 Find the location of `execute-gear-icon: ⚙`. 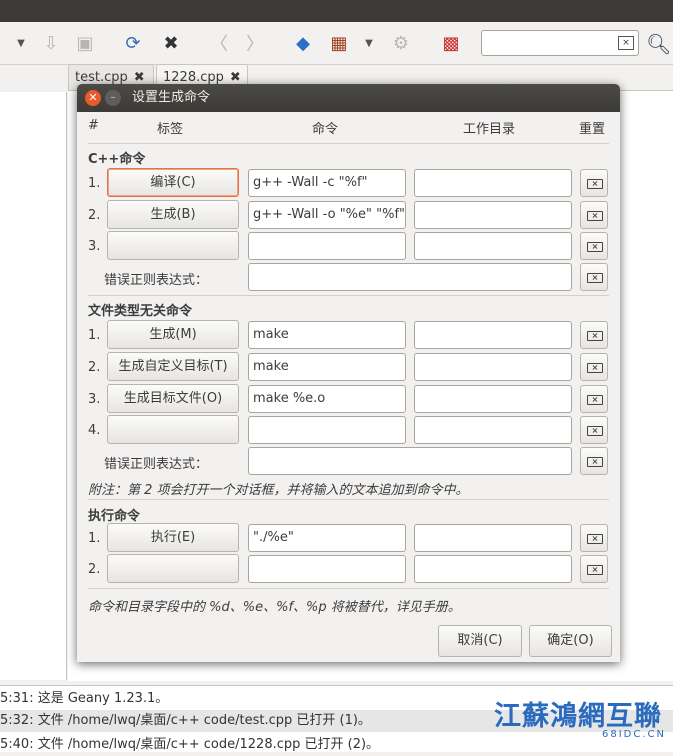

execute-gear-icon: ⚙ is located at coordinates (401, 43).